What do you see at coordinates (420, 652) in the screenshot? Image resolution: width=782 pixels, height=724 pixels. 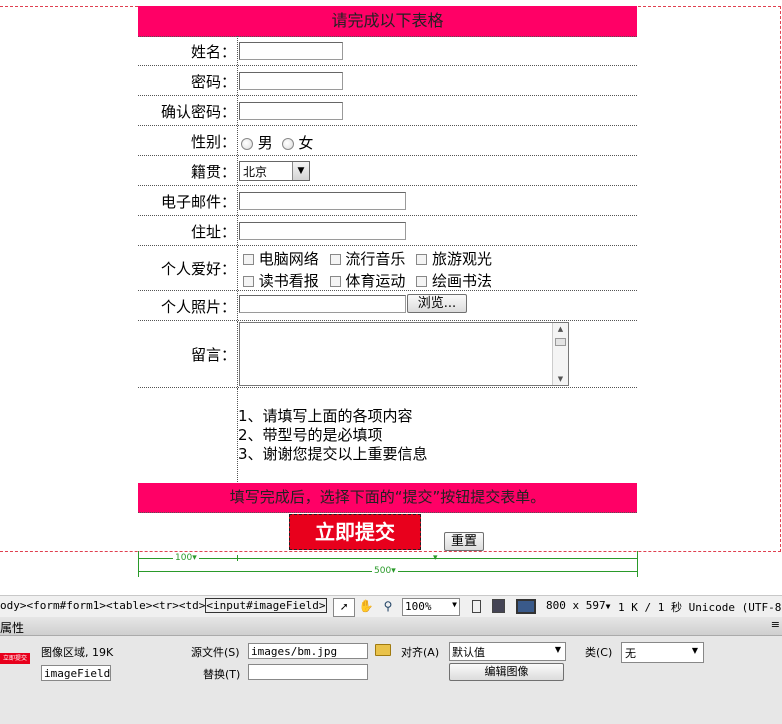 I see `align-label: 对齐(A)` at bounding box center [420, 652].